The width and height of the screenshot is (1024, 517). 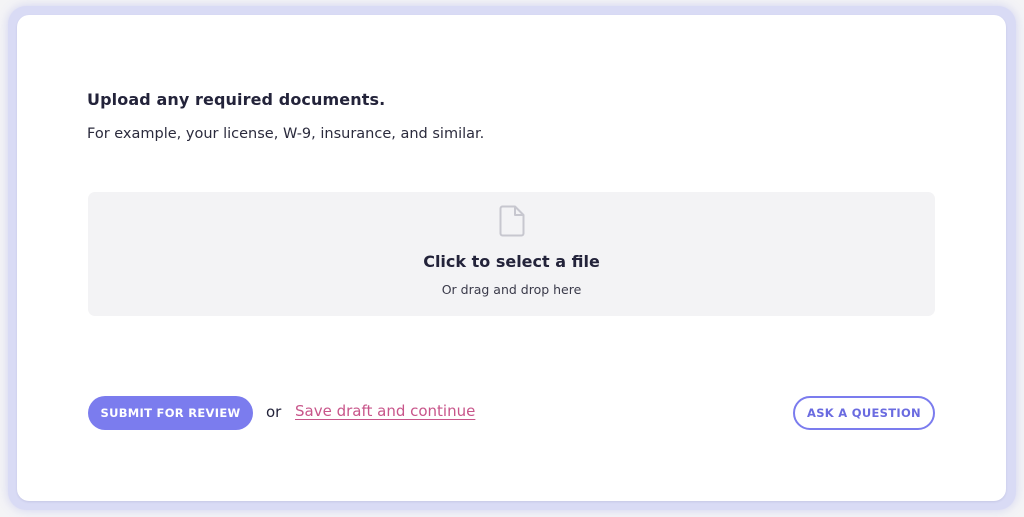 I want to click on file-icon, so click(x=512, y=221).